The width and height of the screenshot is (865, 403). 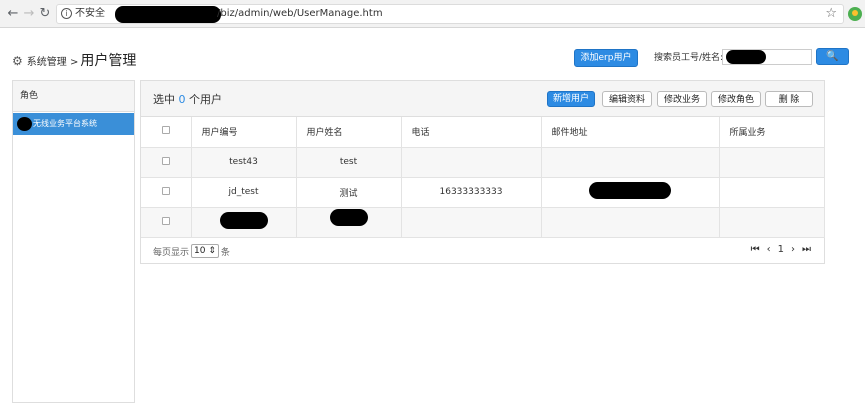 What do you see at coordinates (746, 57) in the screenshot?
I see `redacted-search-value` at bounding box center [746, 57].